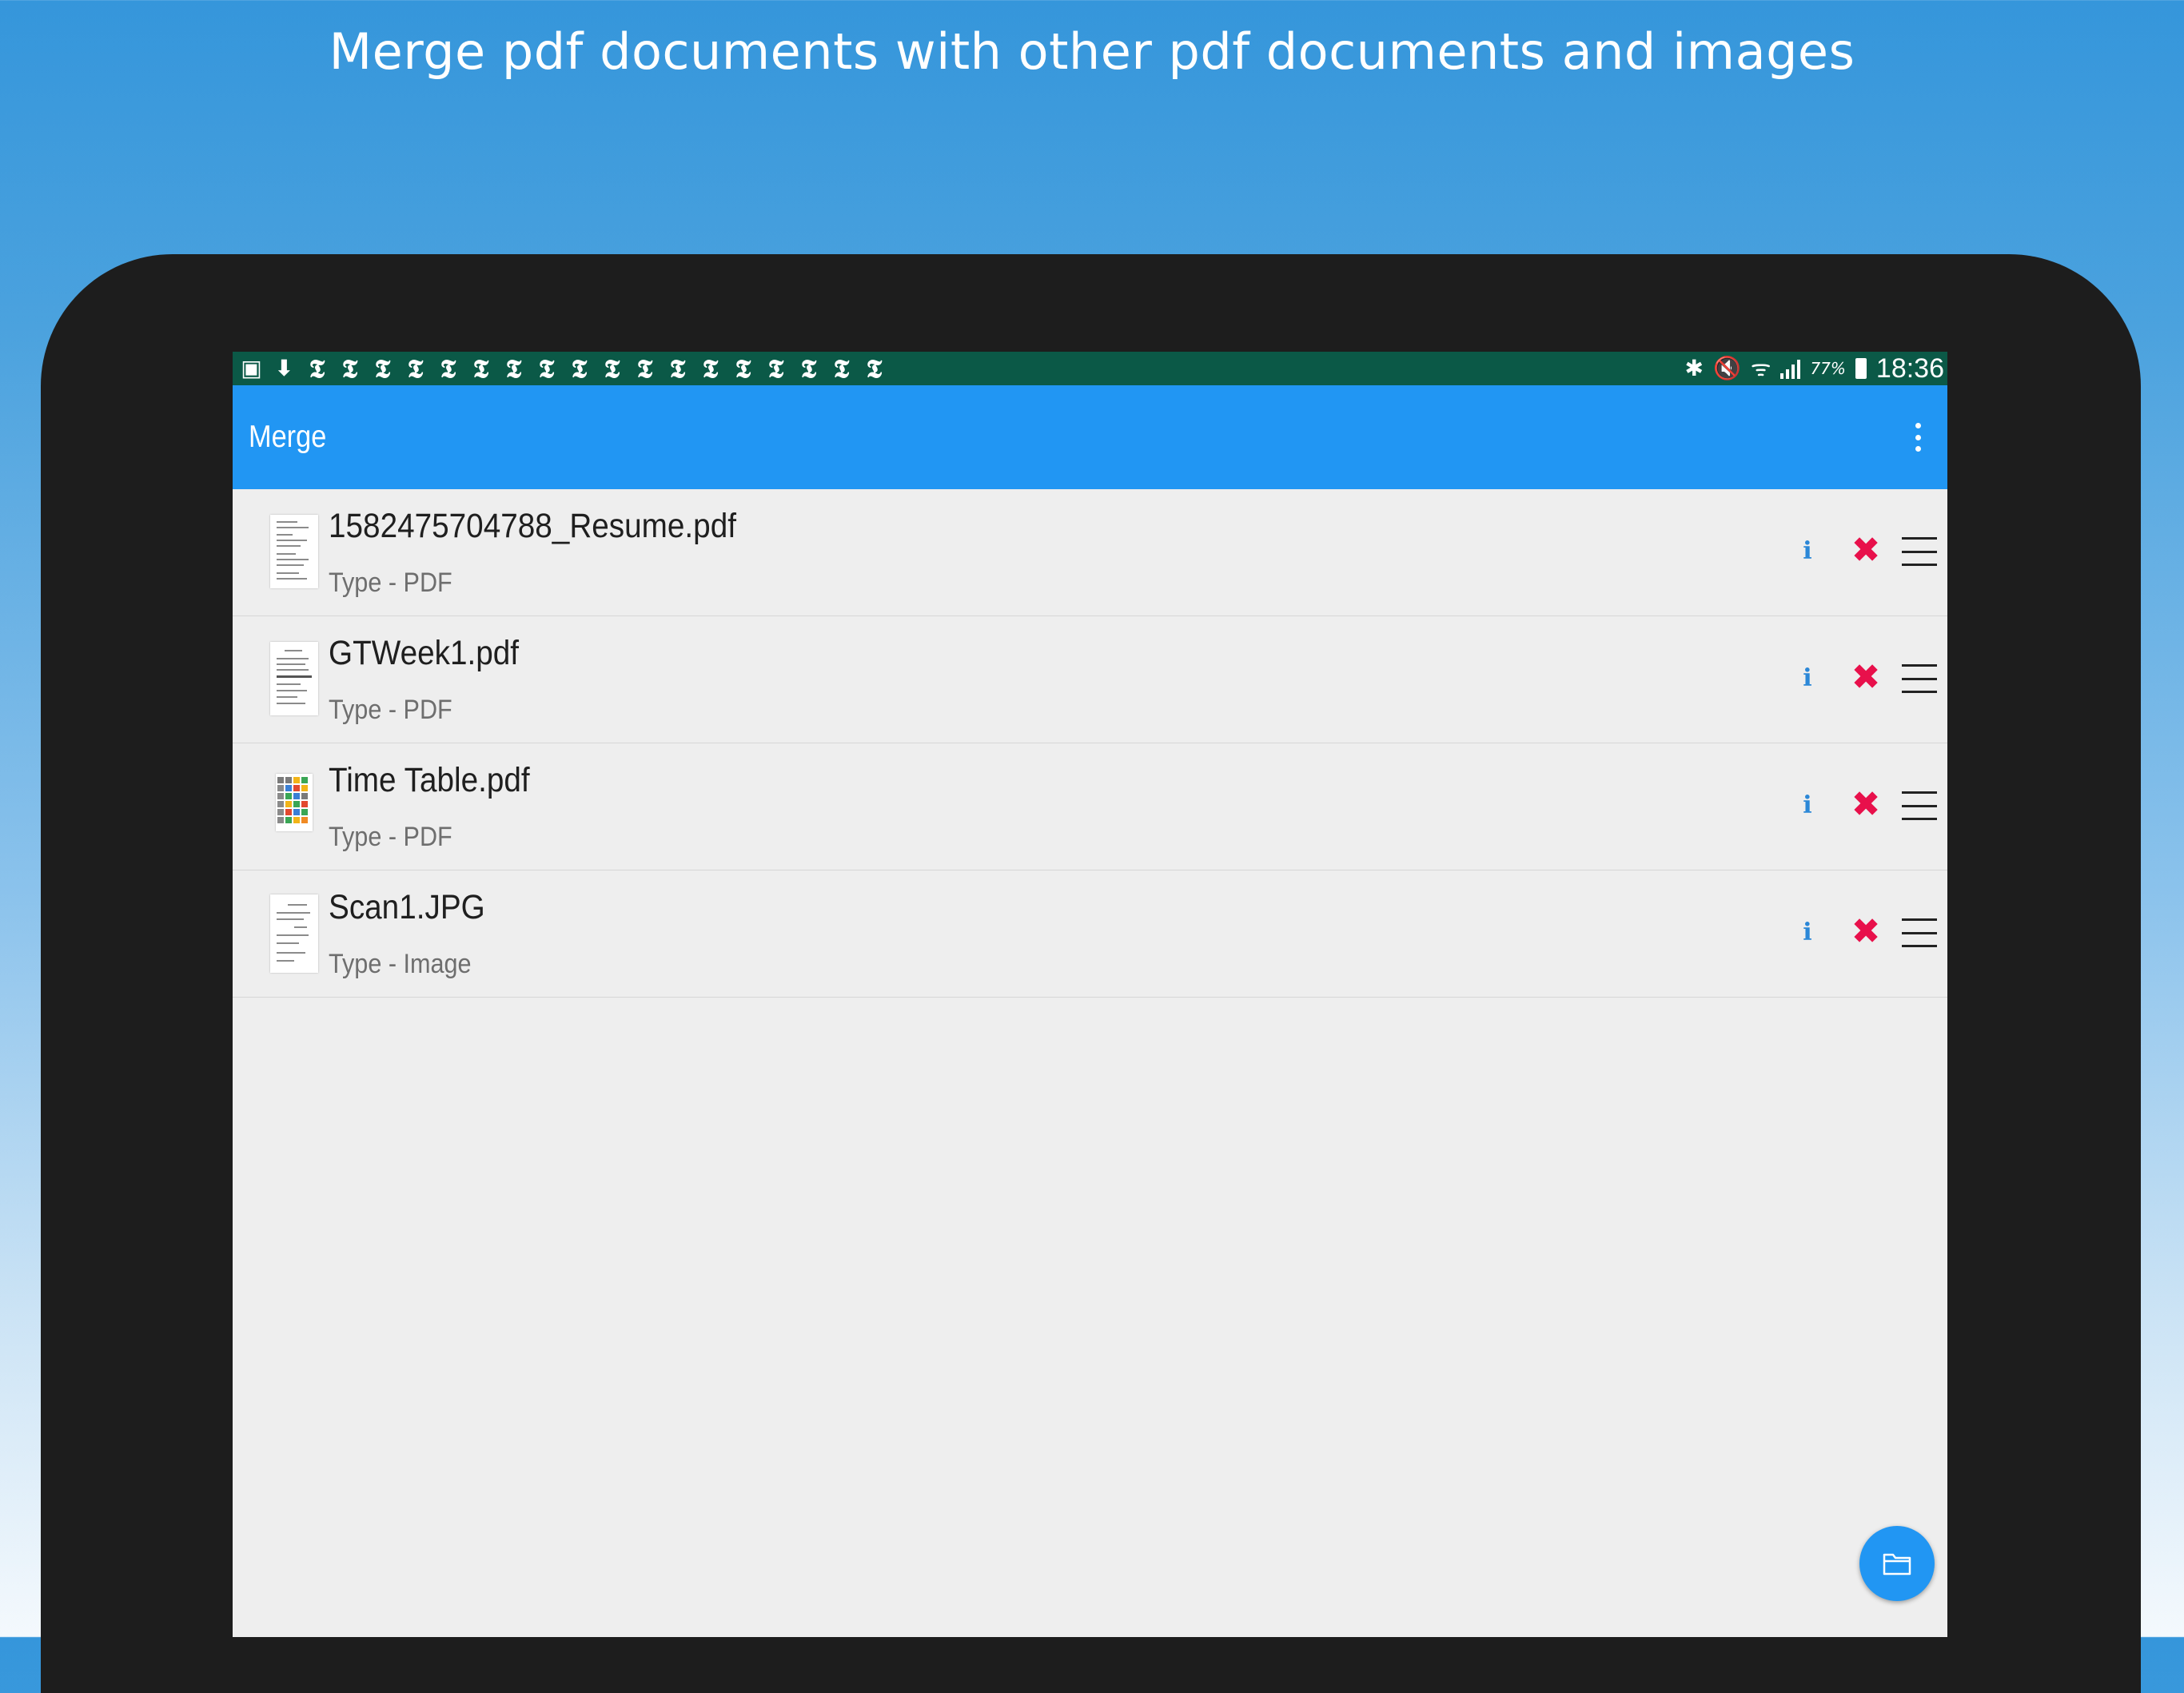  Describe the element at coordinates (563, 368) in the screenshot. I see `notification-icons: ▣ ⬇ 𝕿 𝕿 𝕿 𝕿 𝕿 𝕿 𝕿 𝕿 𝕿 𝕿 𝕿 𝕿 𝕿 𝕿 𝕿 𝕿 𝕿 𝕿` at that location.